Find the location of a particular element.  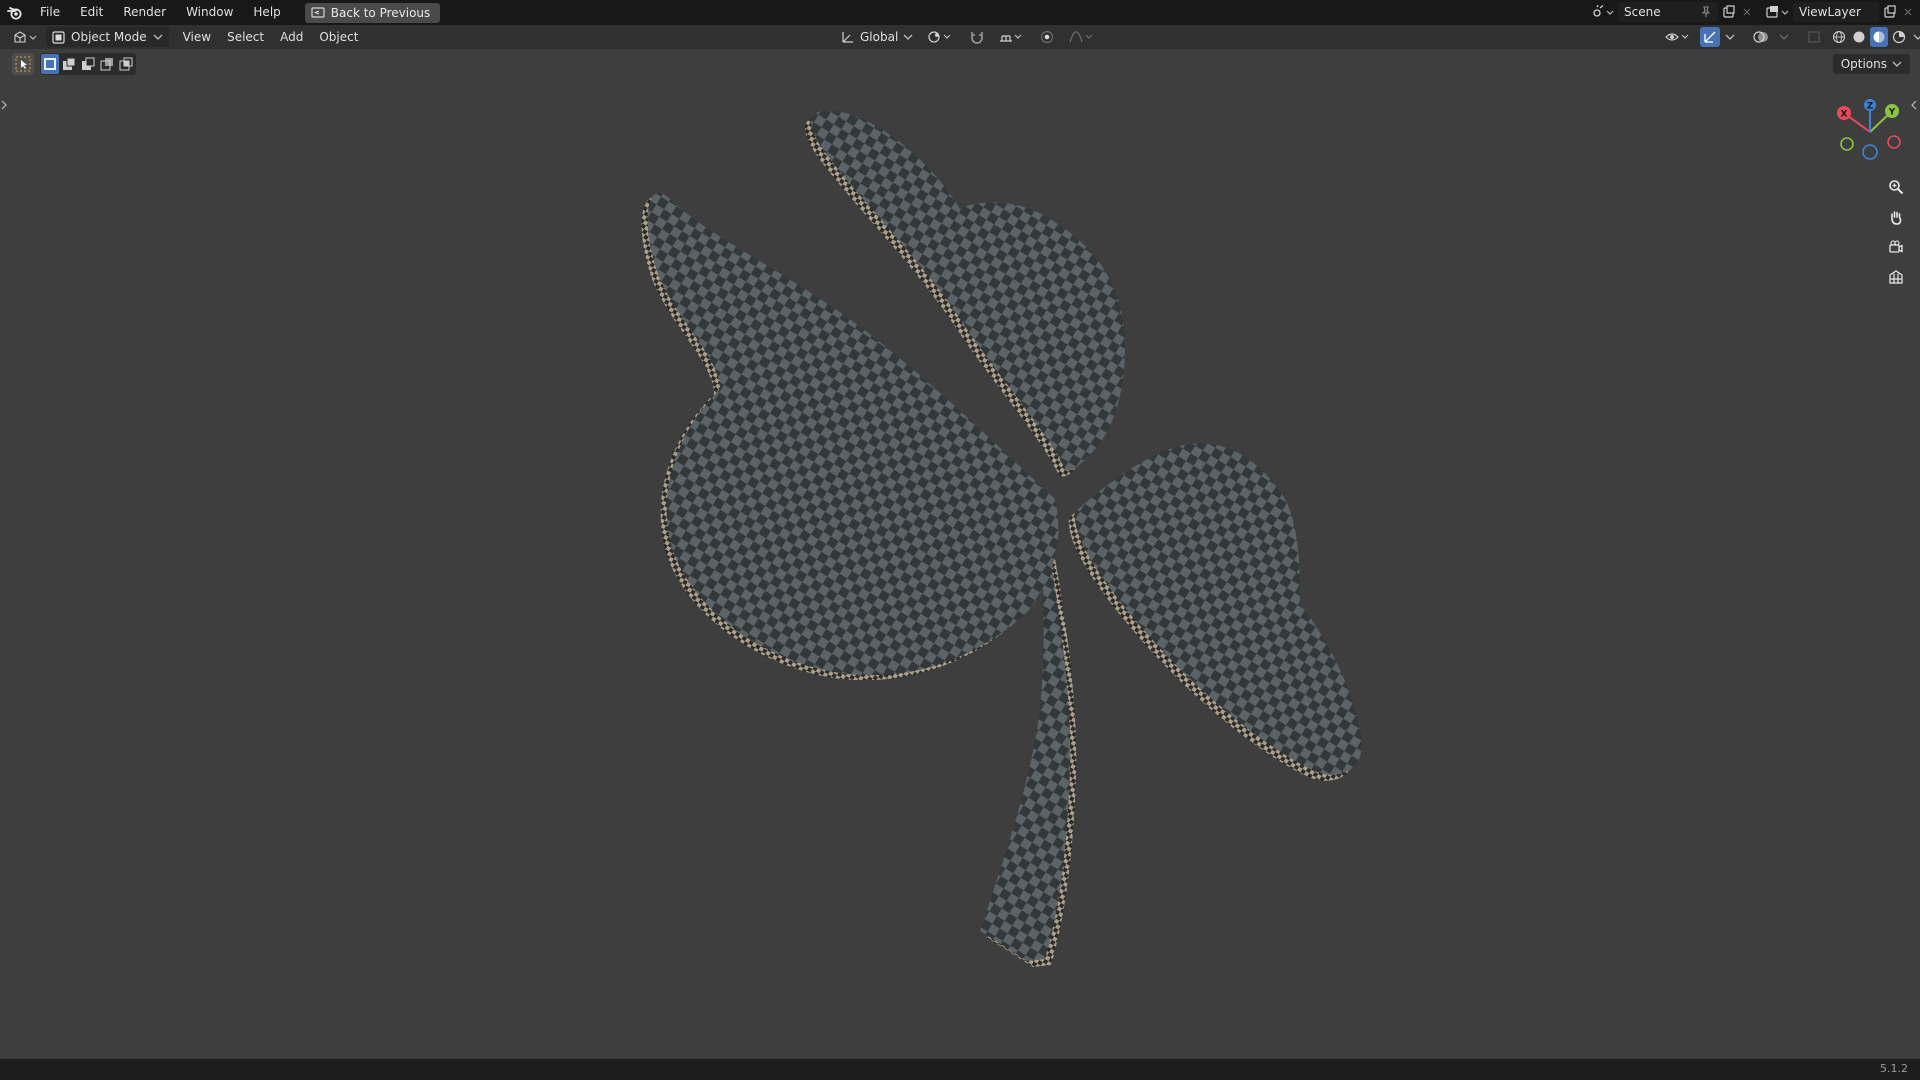

toolbar-expand-toggle is located at coordinates (5, 107).